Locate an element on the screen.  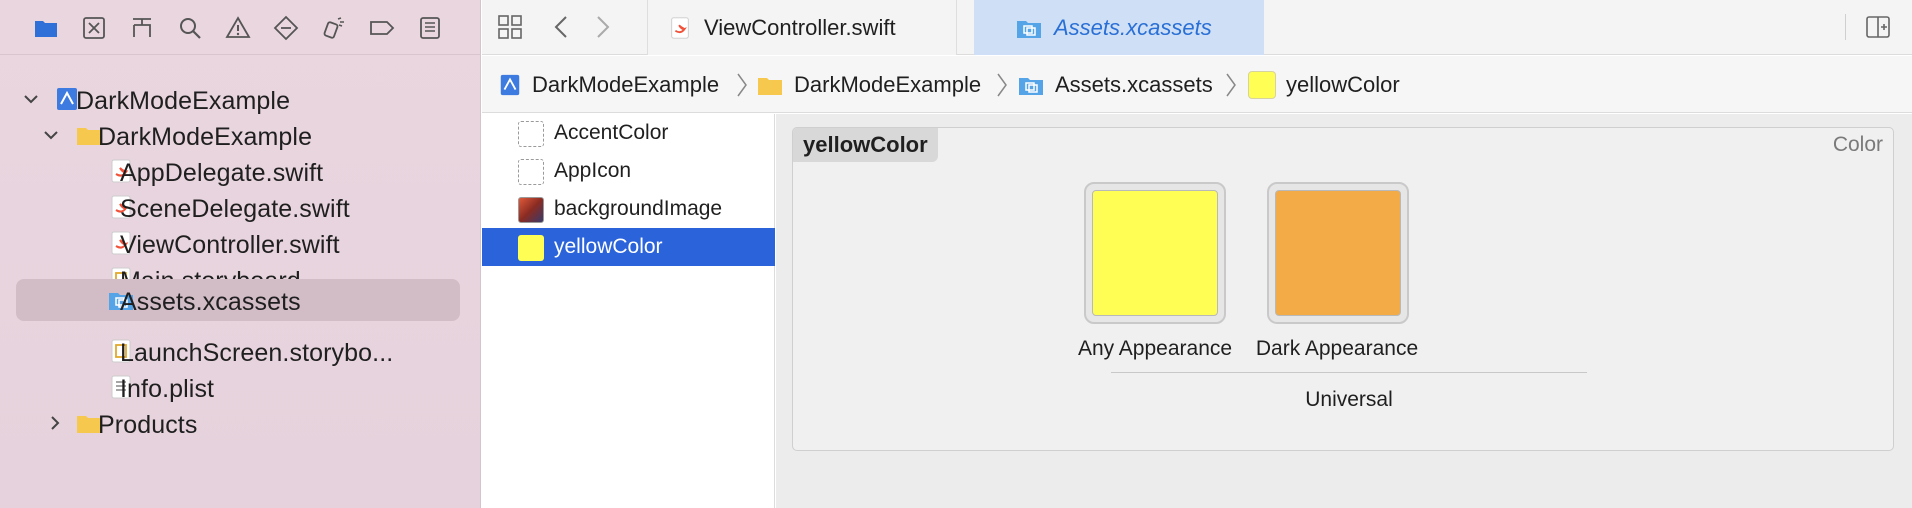
navigator-toolbar is located at coordinates (240, 27).